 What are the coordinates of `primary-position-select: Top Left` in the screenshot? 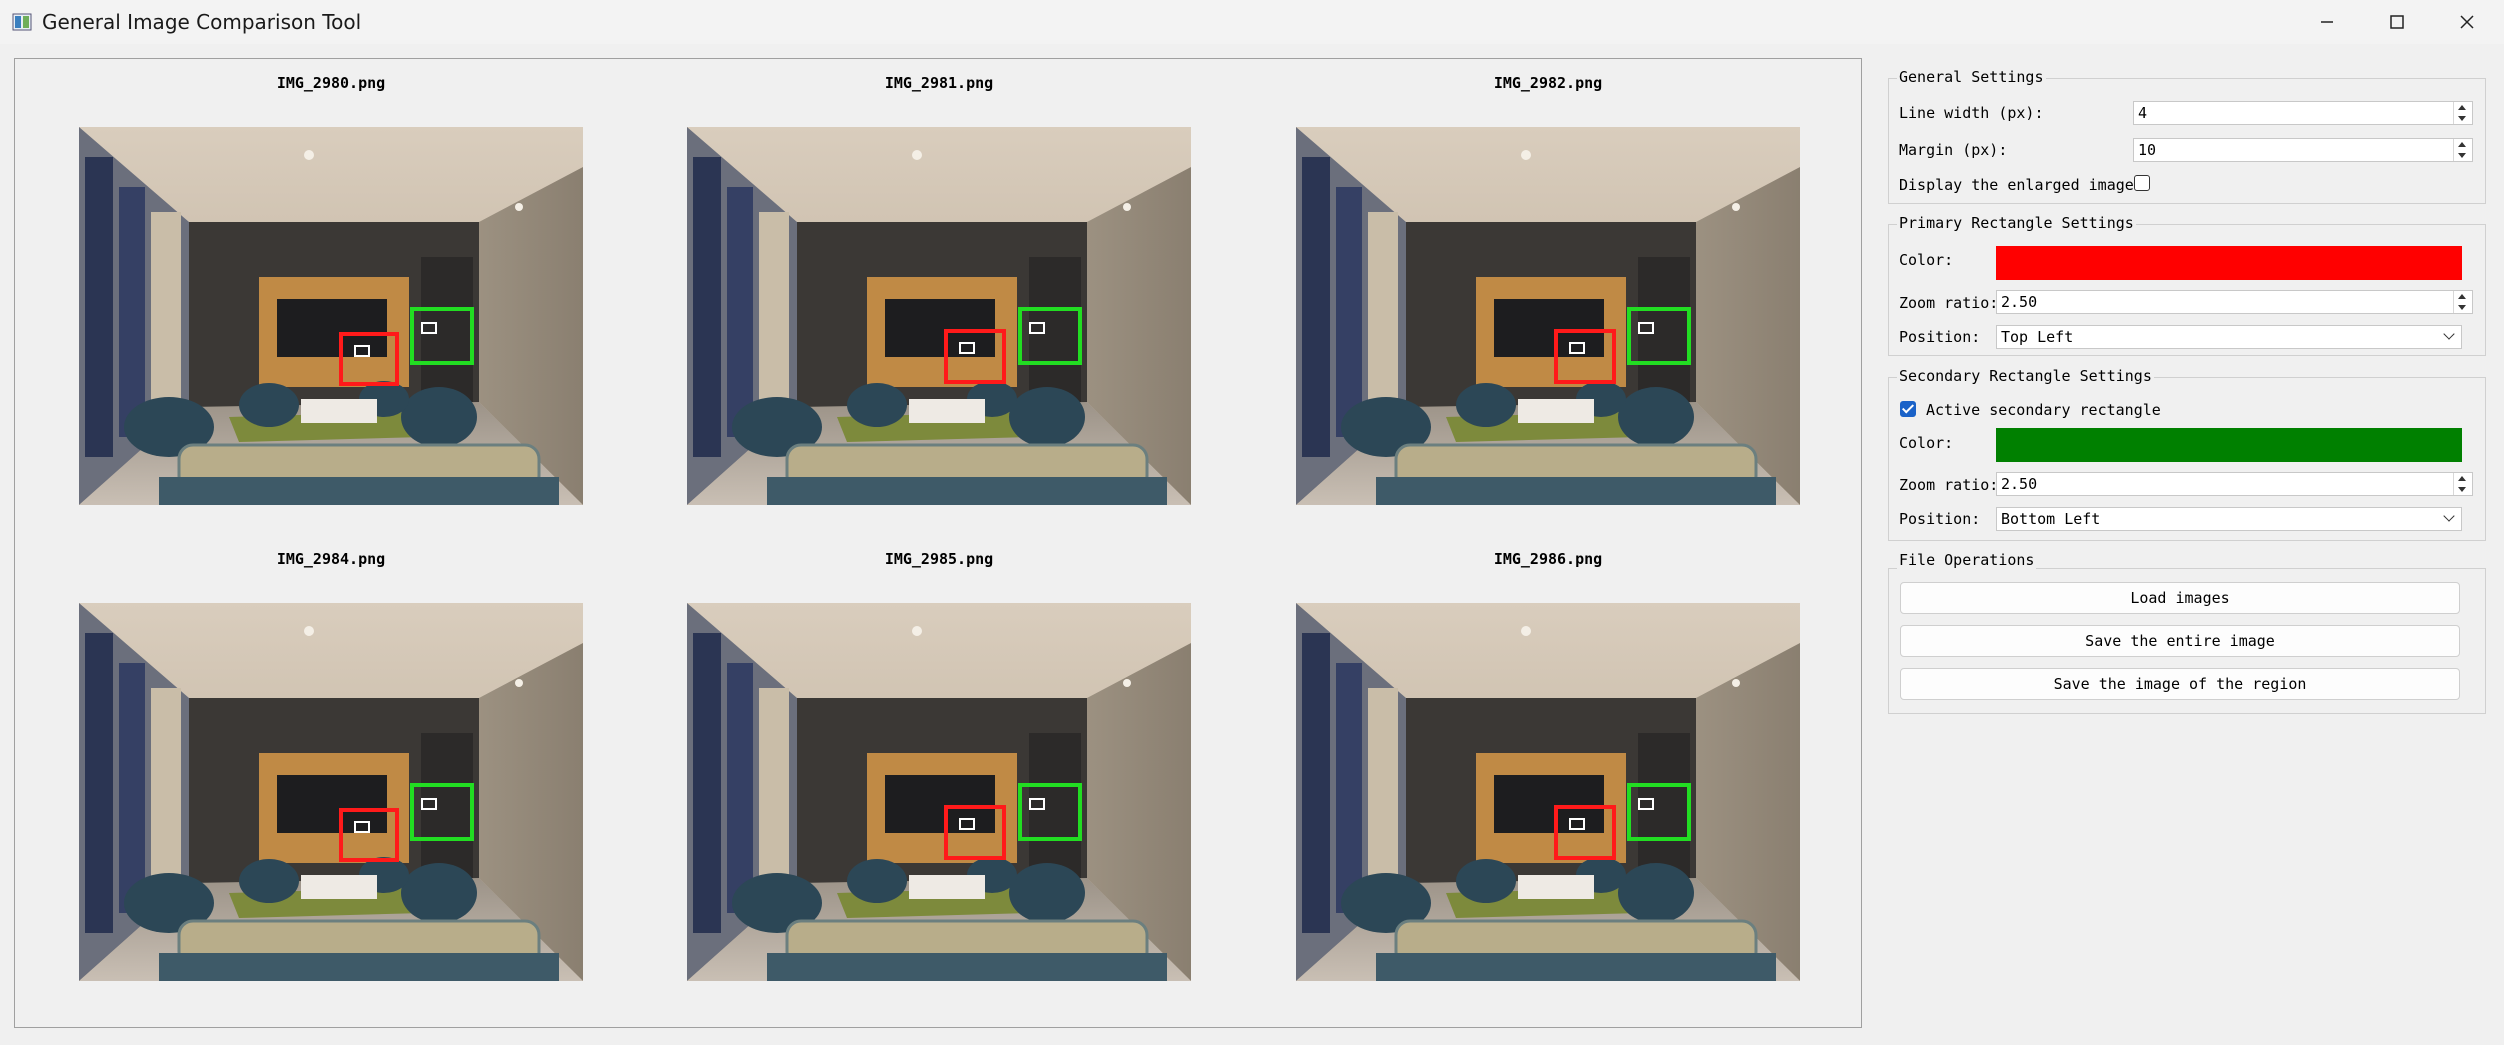 It's located at (2229, 337).